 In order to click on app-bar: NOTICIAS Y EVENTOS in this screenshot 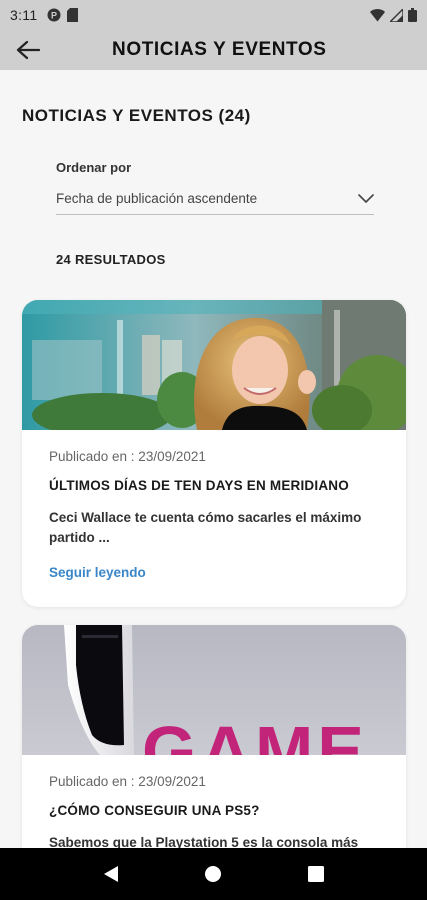, I will do `click(213, 50)`.